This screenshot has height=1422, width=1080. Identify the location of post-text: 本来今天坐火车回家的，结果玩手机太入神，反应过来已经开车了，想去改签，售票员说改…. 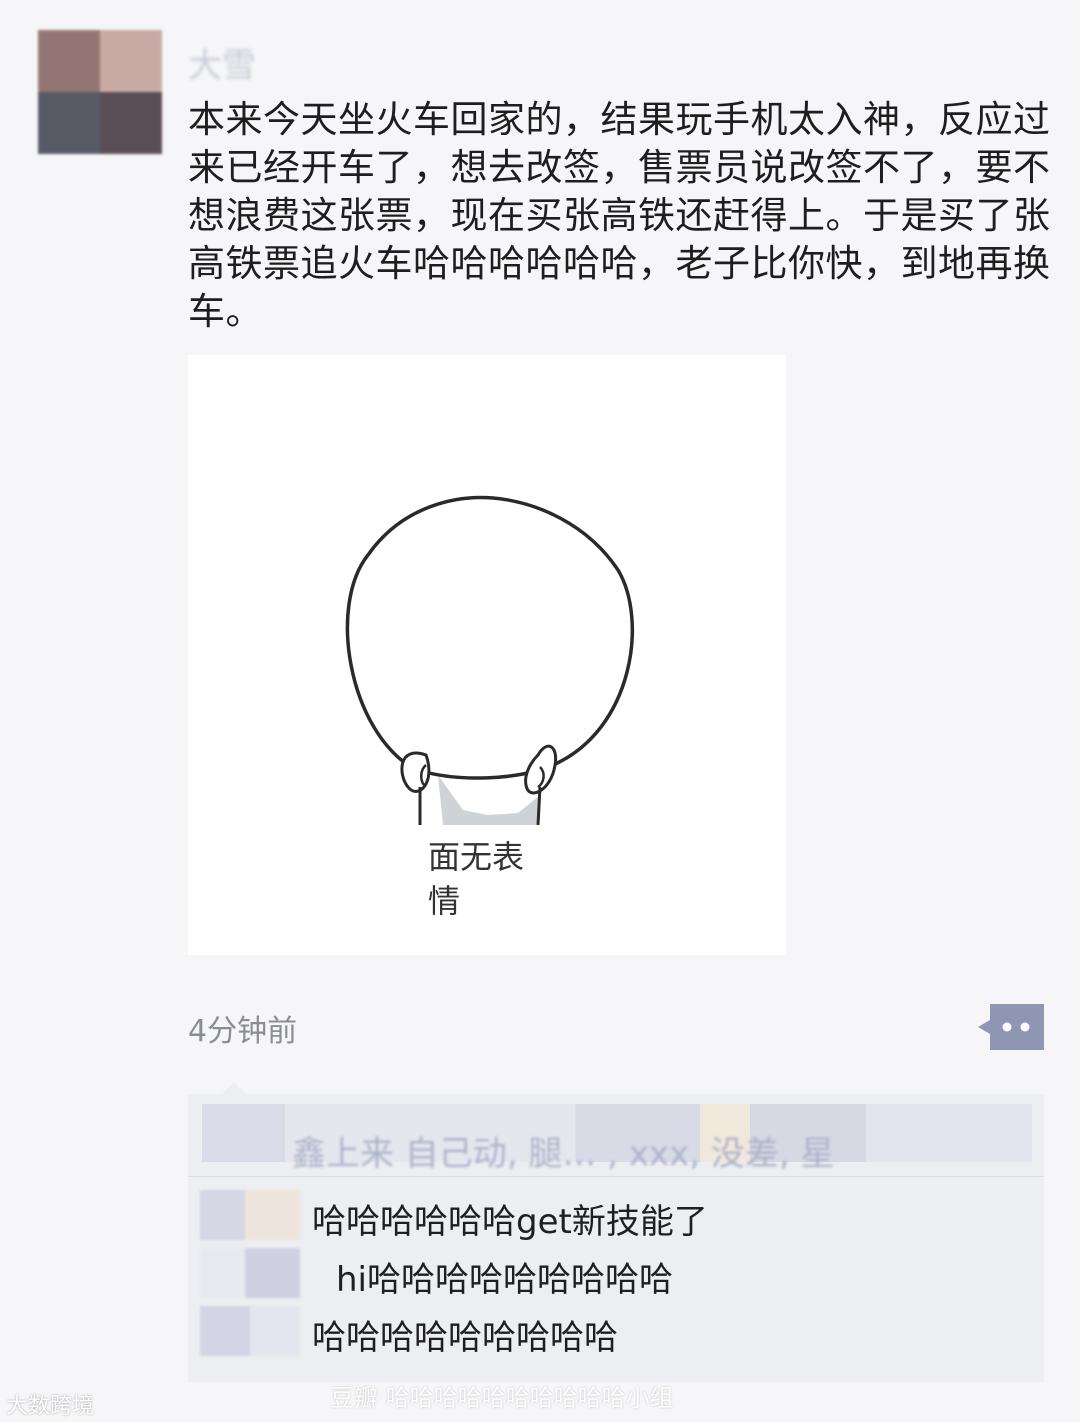
(619, 215).